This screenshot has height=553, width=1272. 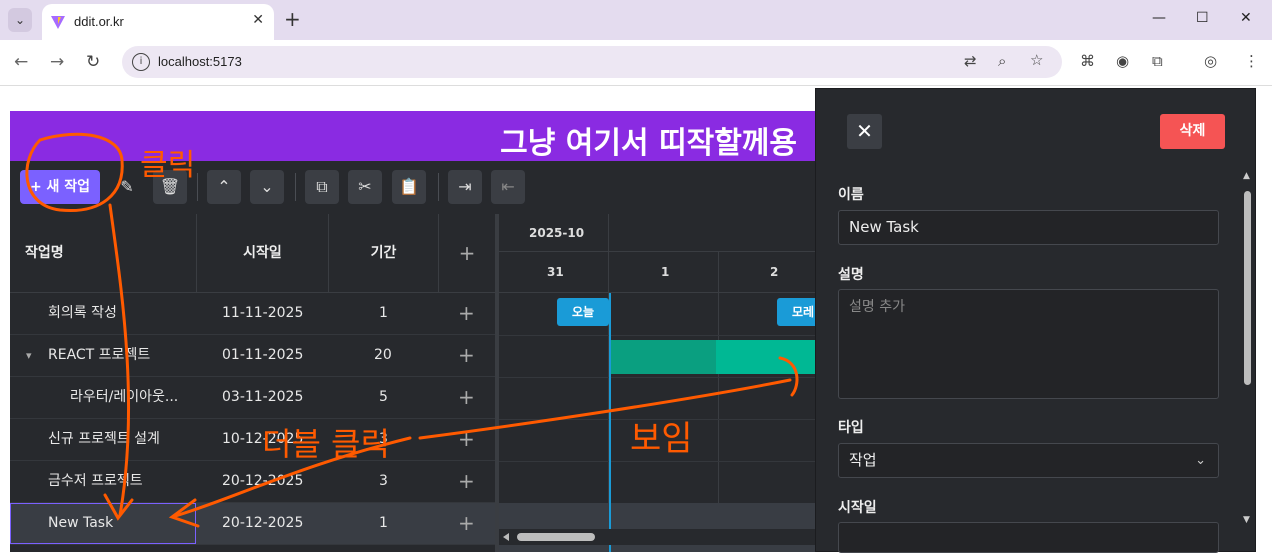 I want to click on annotation-arrow-link, so click(x=605, y=409).